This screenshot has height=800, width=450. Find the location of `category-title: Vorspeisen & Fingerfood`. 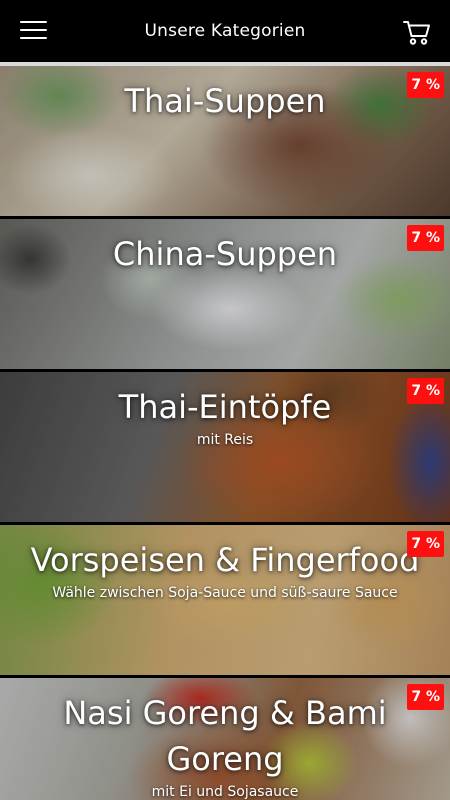

category-title: Vorspeisen & Fingerfood is located at coordinates (225, 560).